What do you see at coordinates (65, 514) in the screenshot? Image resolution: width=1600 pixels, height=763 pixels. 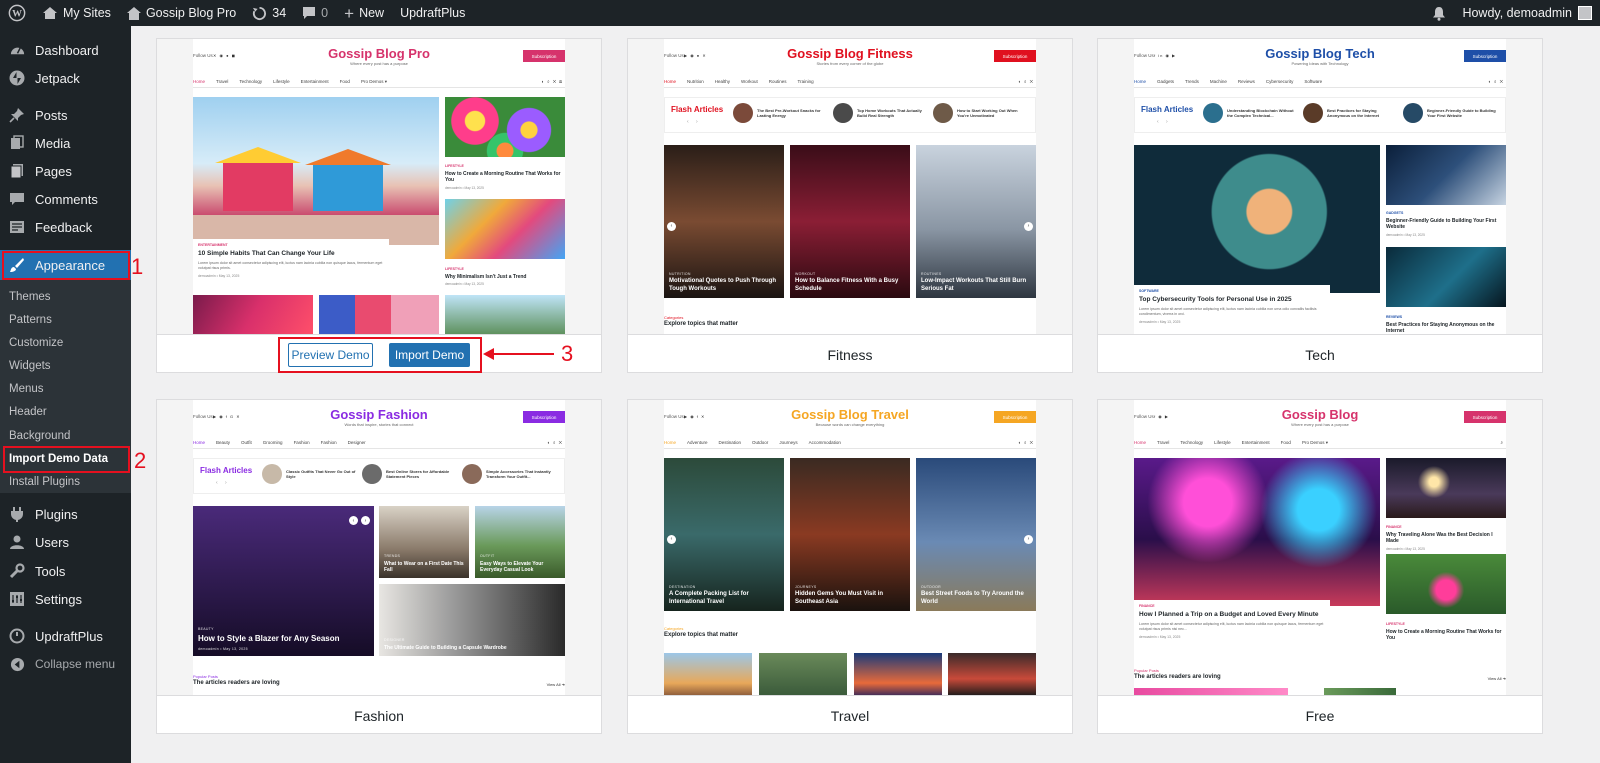 I see `menu-plugins: Plugins` at bounding box center [65, 514].